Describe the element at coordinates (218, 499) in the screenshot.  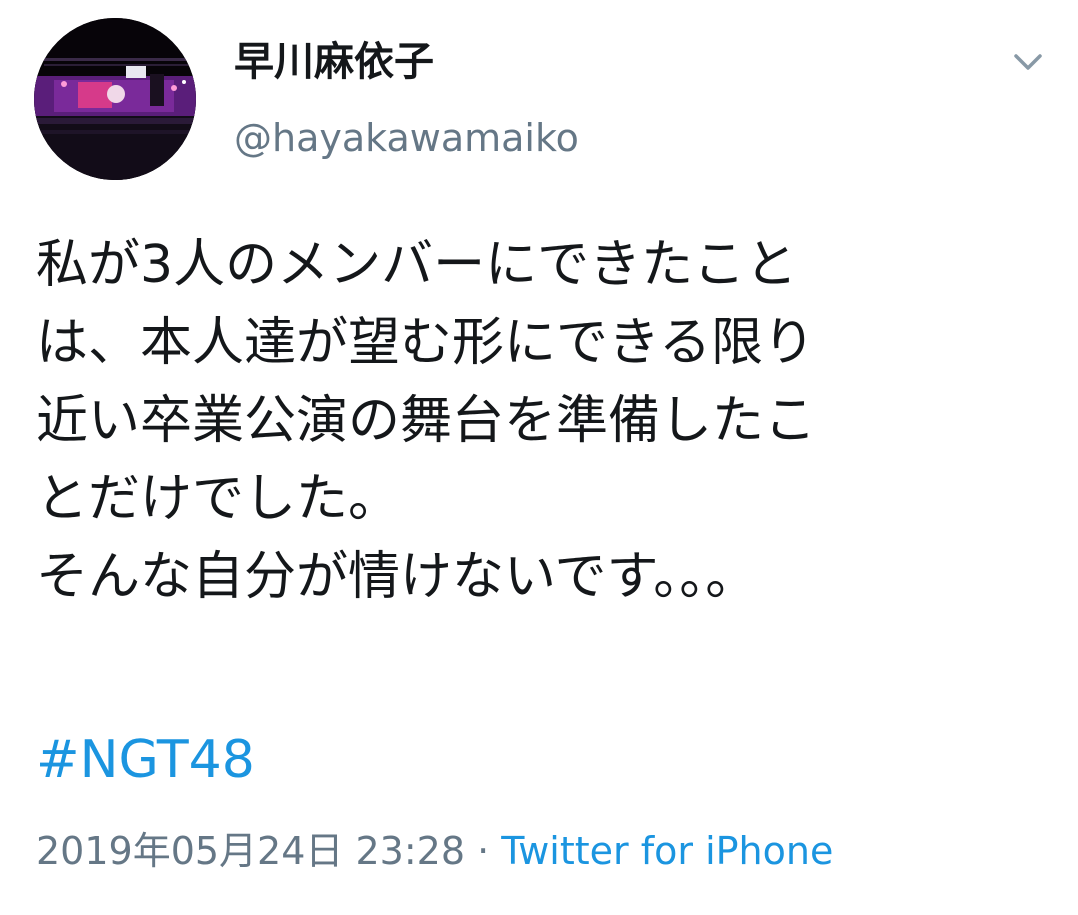
I see `tweet-text-line: とだけでした。` at that location.